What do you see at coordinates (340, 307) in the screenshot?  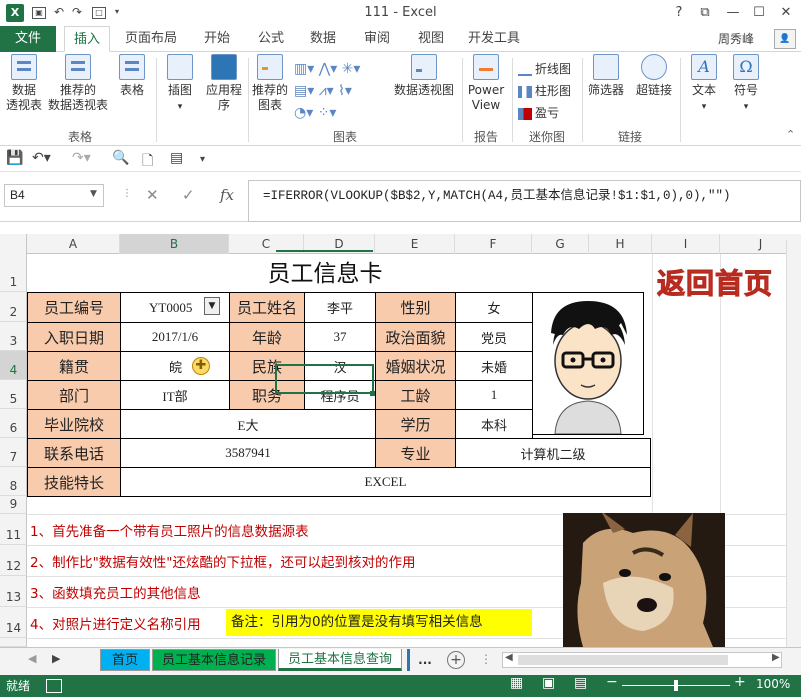 I see `name-value: 李平` at bounding box center [340, 307].